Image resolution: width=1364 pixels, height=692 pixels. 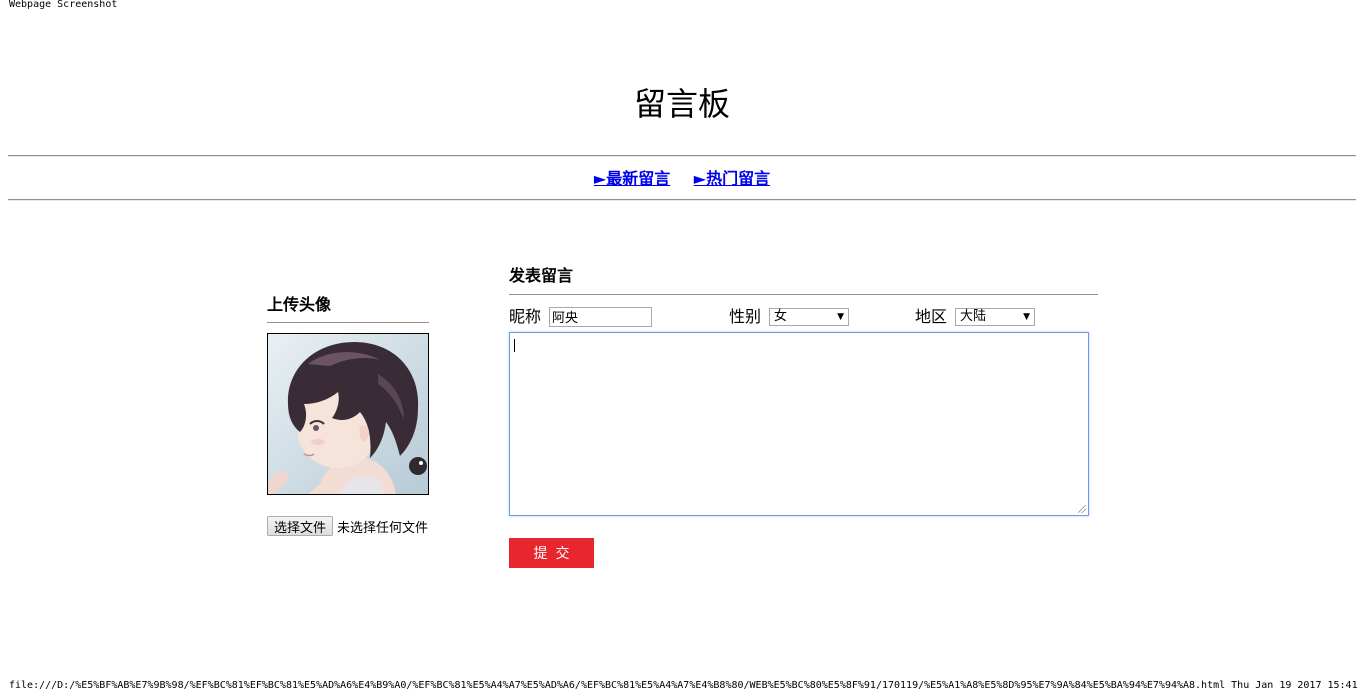 What do you see at coordinates (682, 179) in the screenshot?
I see `nav-bar: ►最新留言 ►热门留言` at bounding box center [682, 179].